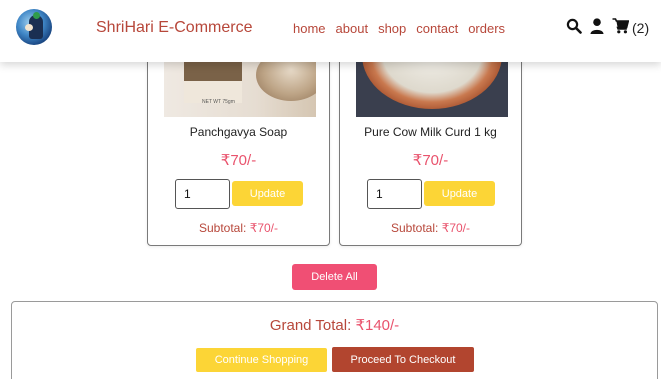 The width and height of the screenshot is (661, 379). What do you see at coordinates (238, 132) in the screenshot?
I see `product-name: Panchgavya Soap` at bounding box center [238, 132].